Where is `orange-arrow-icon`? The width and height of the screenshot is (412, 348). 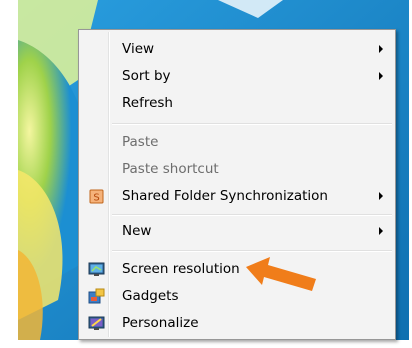 orange-arrow-icon is located at coordinates (281, 274).